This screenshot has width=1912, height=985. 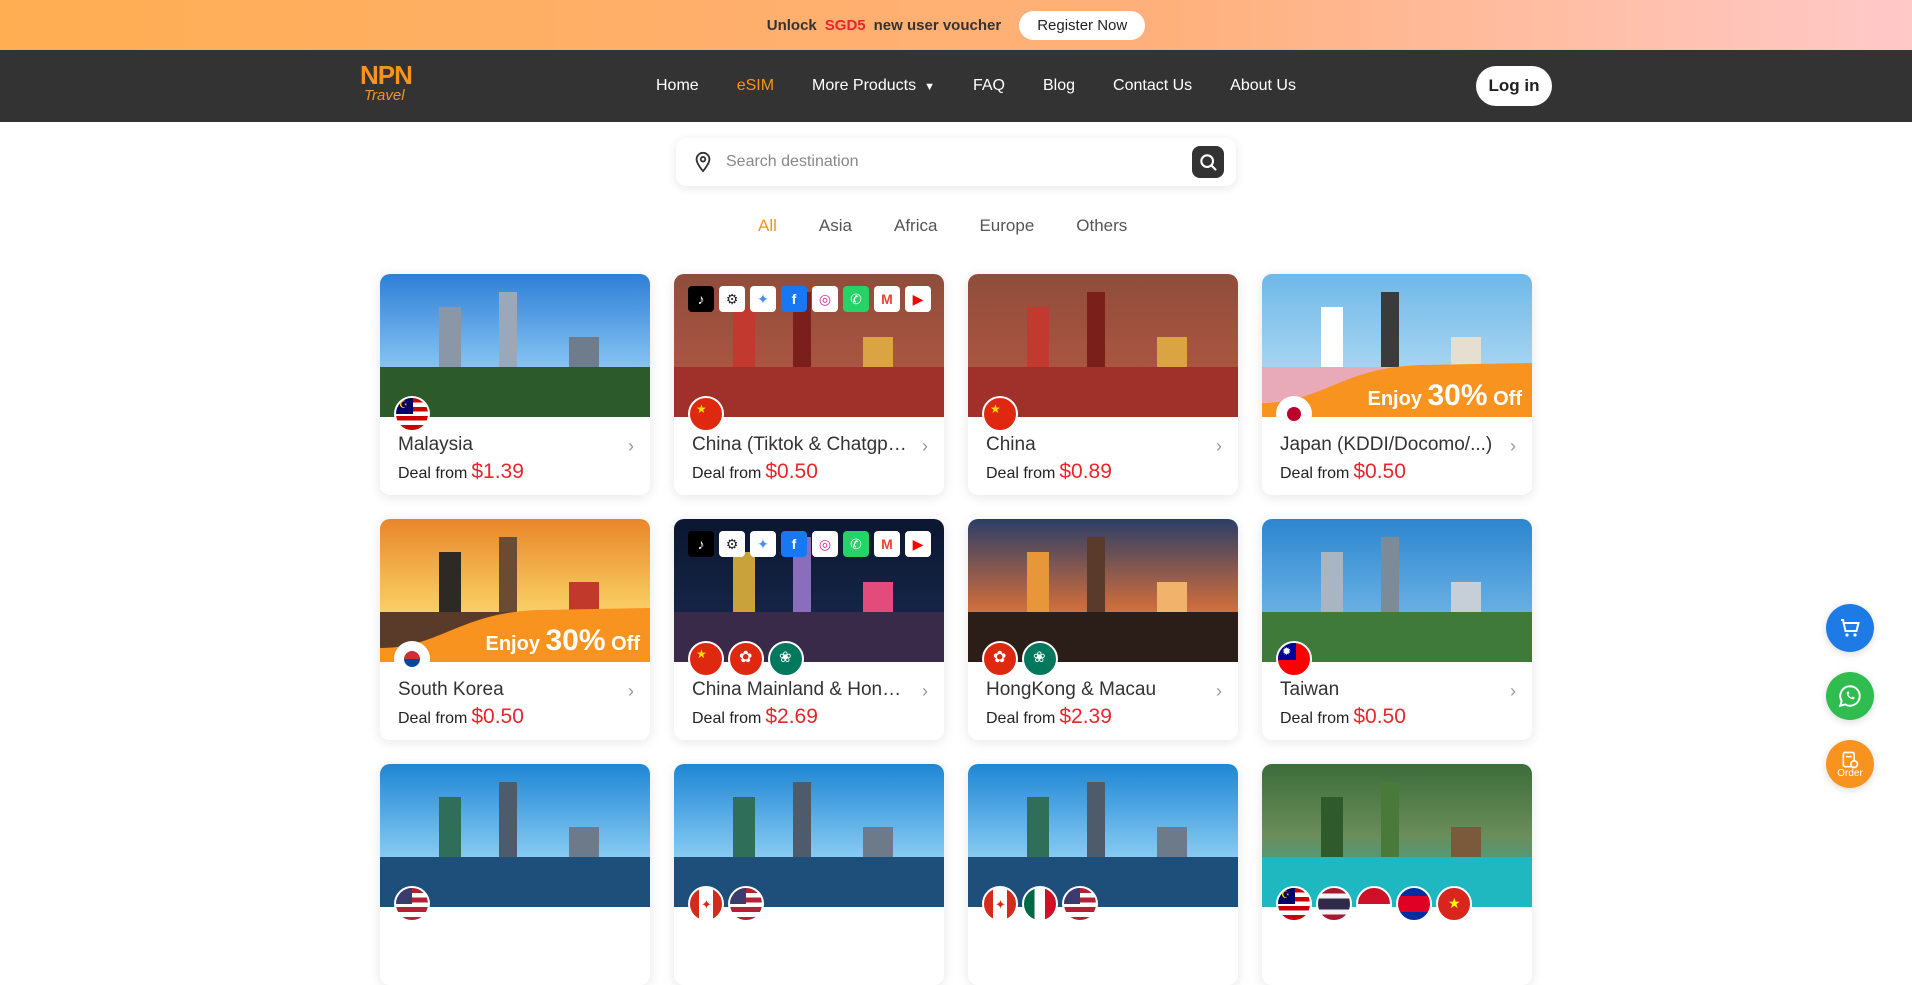 What do you see at coordinates (746, 659) in the screenshot?
I see `flag-hk-icon: ✿` at bounding box center [746, 659].